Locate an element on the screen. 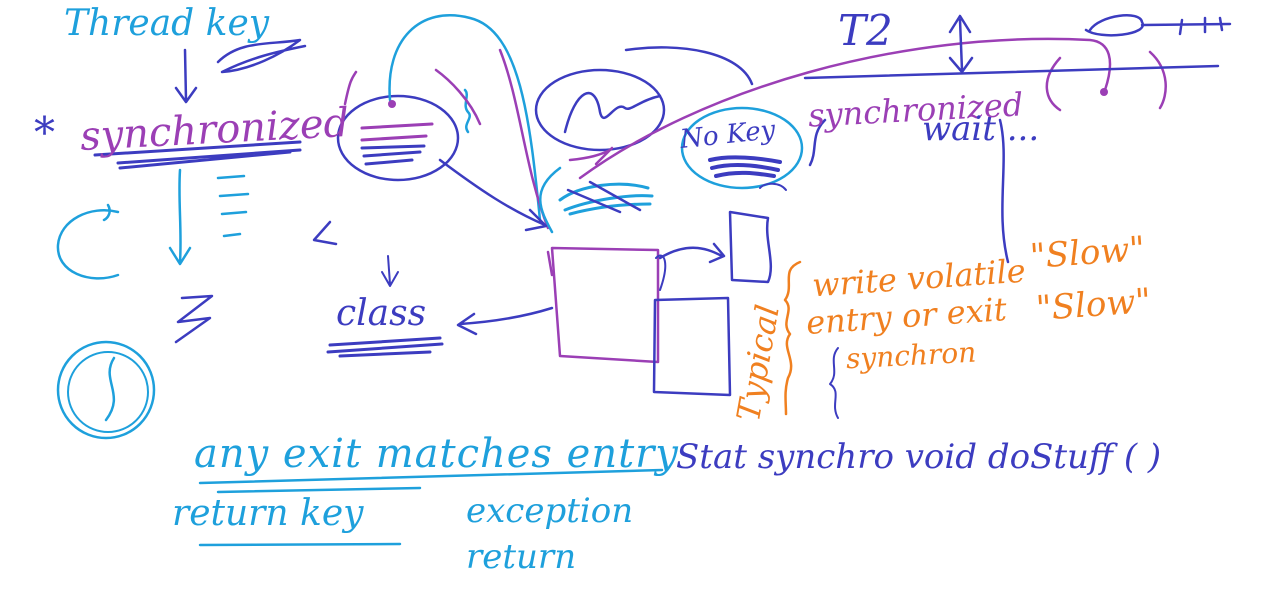 This screenshot has width=1268, height=590. refresh-c-shape is located at coordinates (88, 241).